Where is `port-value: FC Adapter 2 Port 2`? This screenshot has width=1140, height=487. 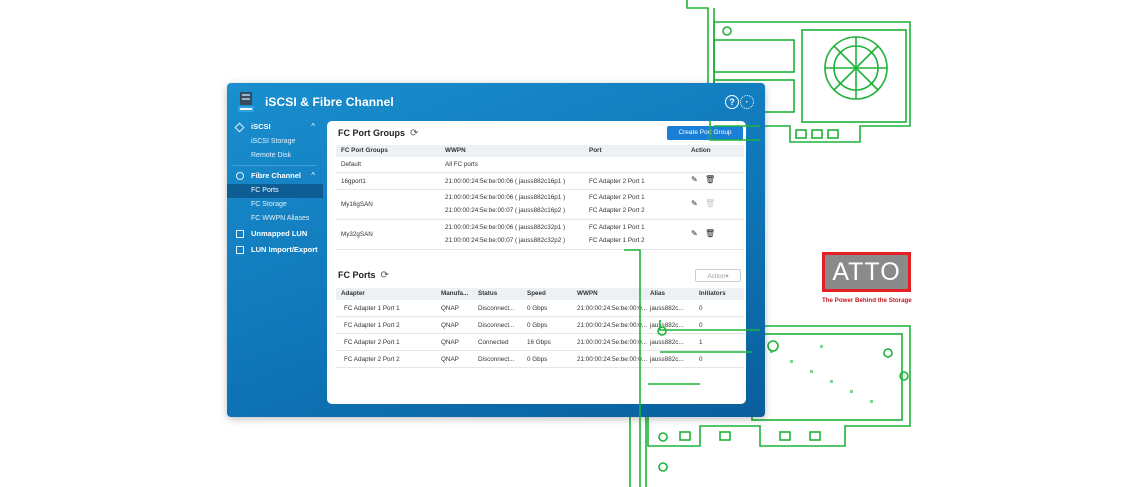 port-value: FC Adapter 2 Port 2 is located at coordinates (617, 210).